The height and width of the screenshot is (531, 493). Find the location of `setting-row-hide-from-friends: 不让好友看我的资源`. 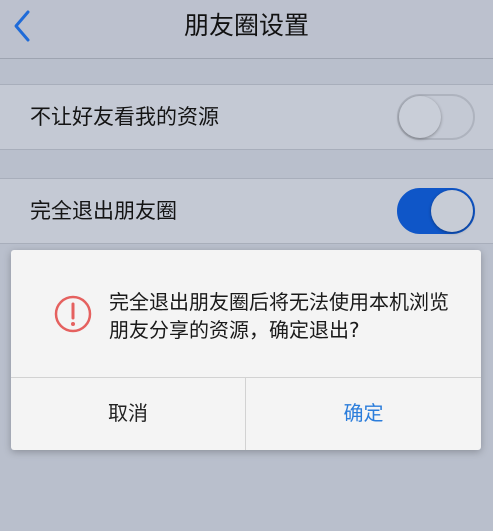

setting-row-hide-from-friends: 不让好友看我的资源 is located at coordinates (246, 117).